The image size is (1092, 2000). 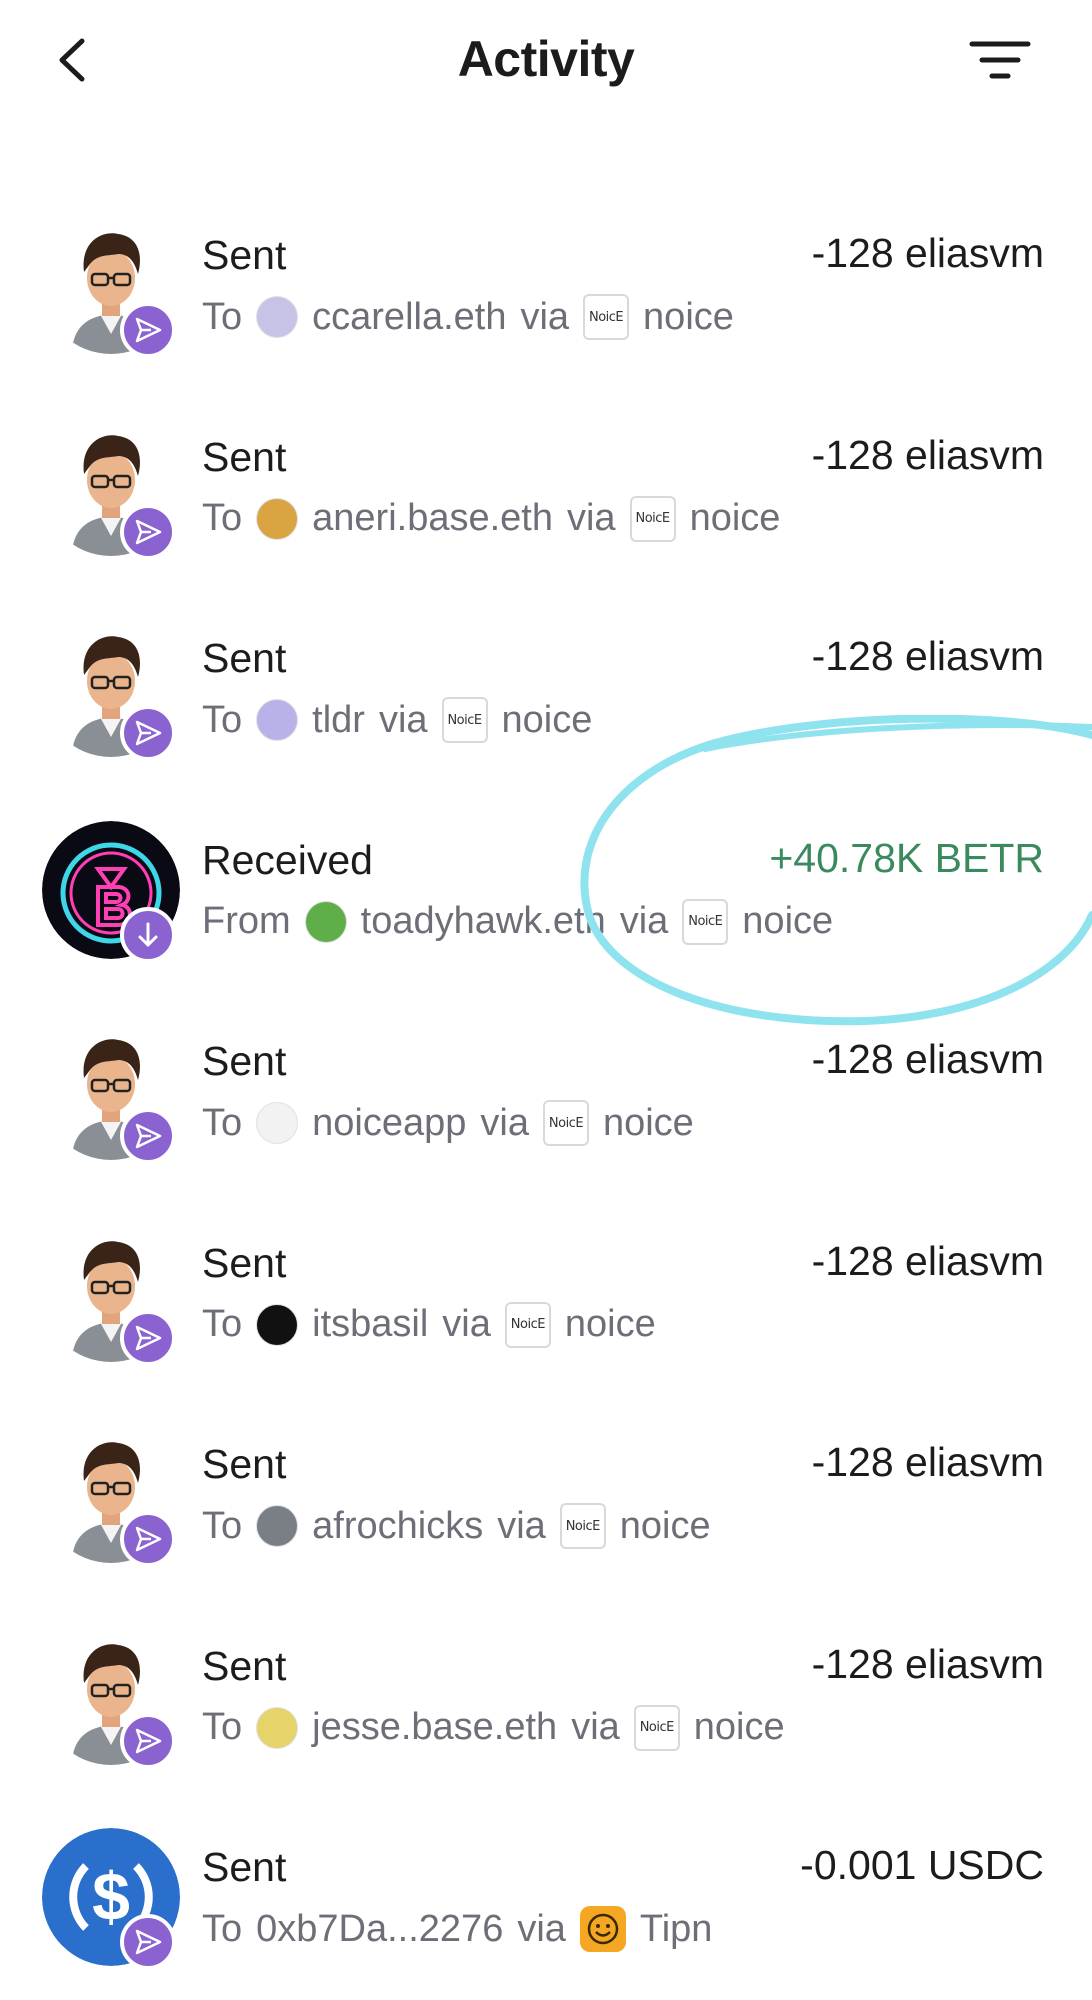 What do you see at coordinates (546, 59) in the screenshot?
I see `page-title: Activity` at bounding box center [546, 59].